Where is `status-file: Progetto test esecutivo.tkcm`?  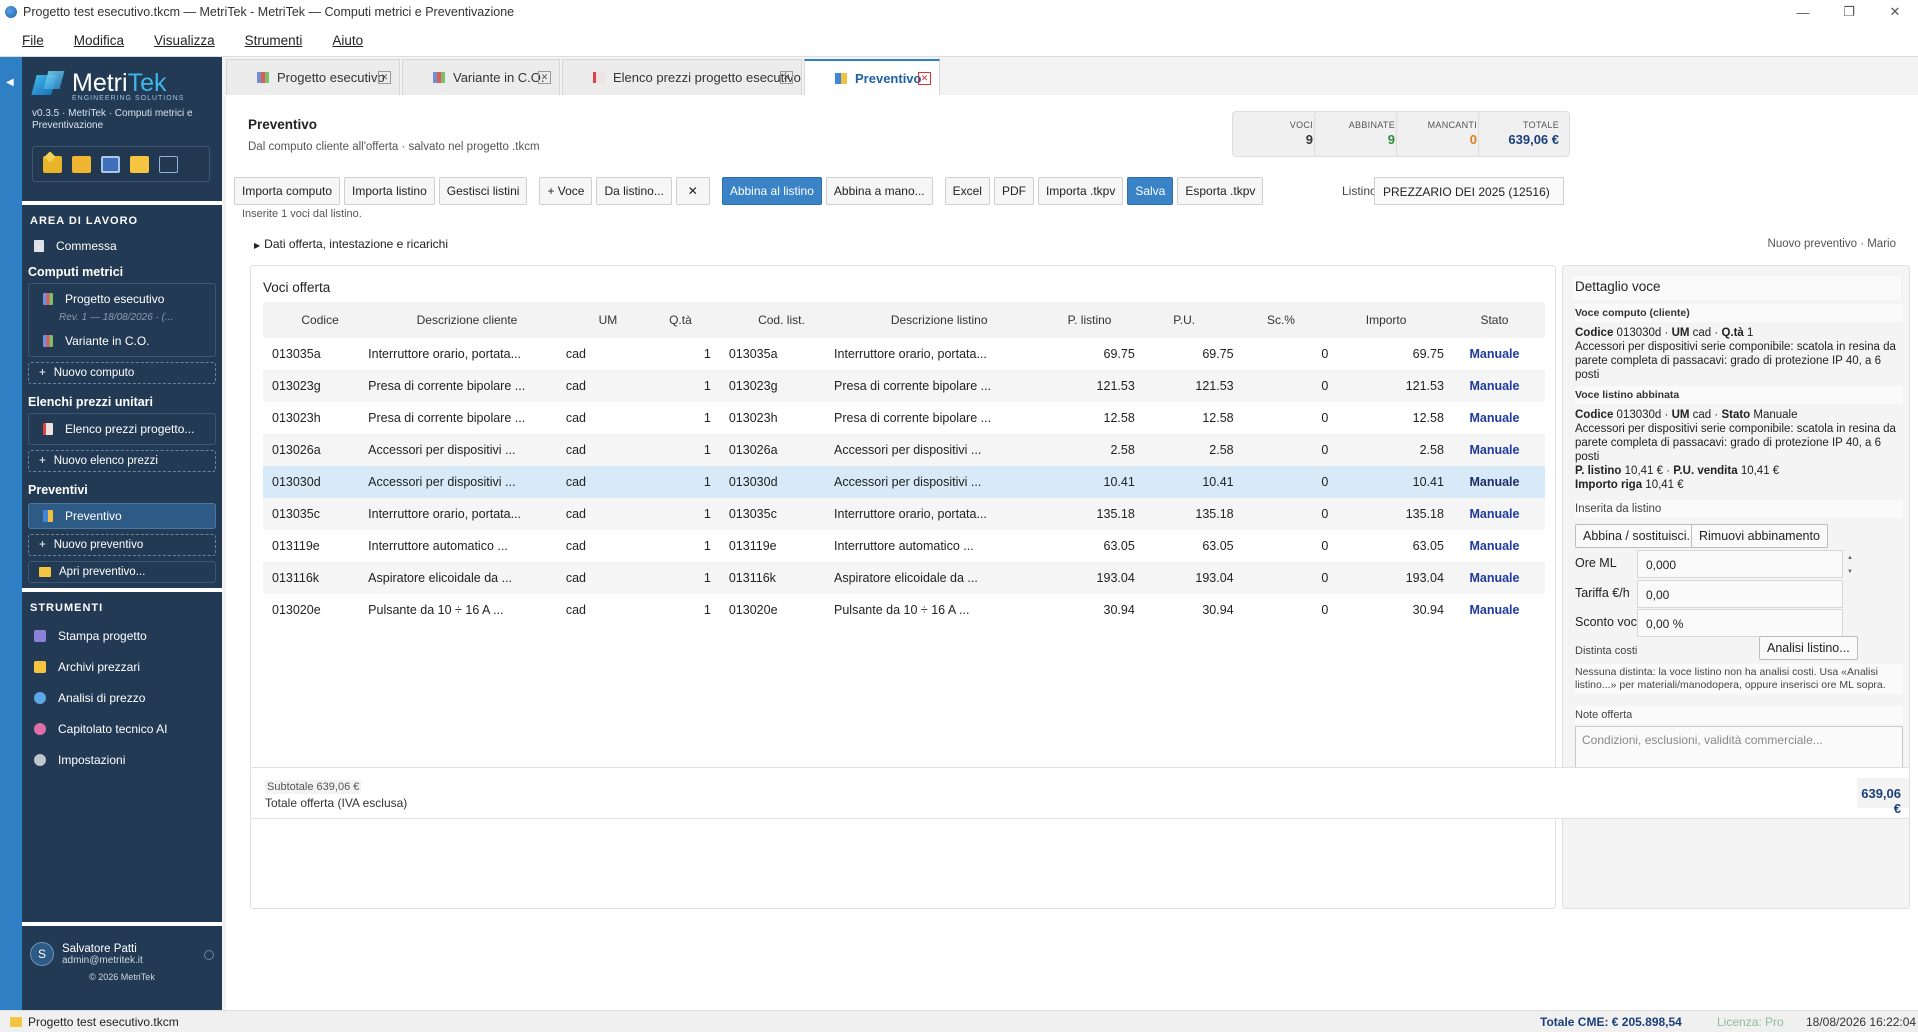
status-file: Progetto test esecutivo.tkcm is located at coordinates (94, 1022).